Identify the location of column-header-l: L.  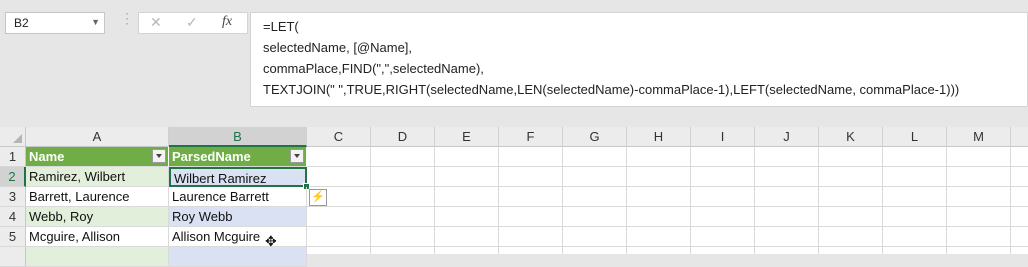
(915, 137).